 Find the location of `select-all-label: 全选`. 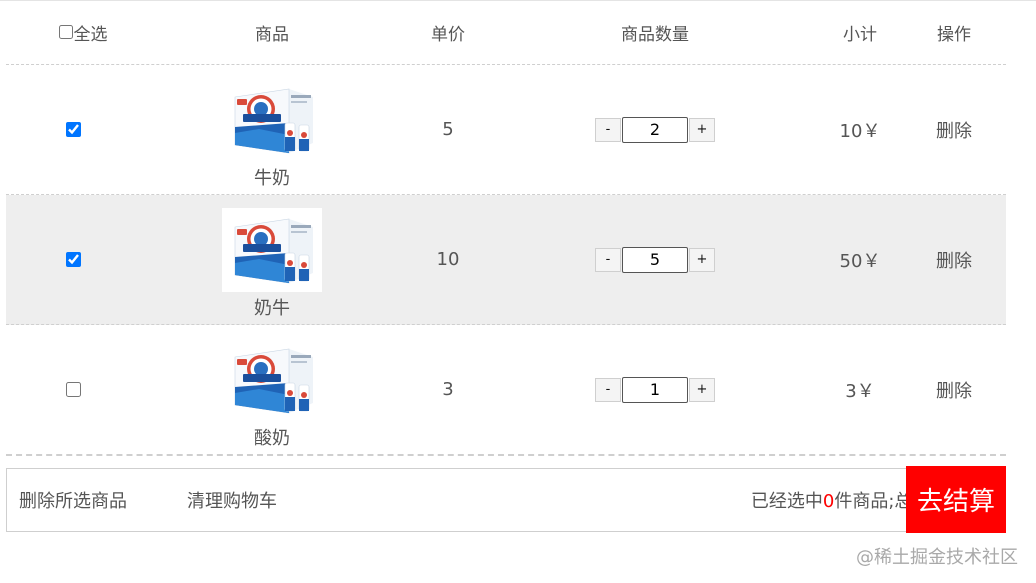

select-all-label: 全选 is located at coordinates (83, 32).